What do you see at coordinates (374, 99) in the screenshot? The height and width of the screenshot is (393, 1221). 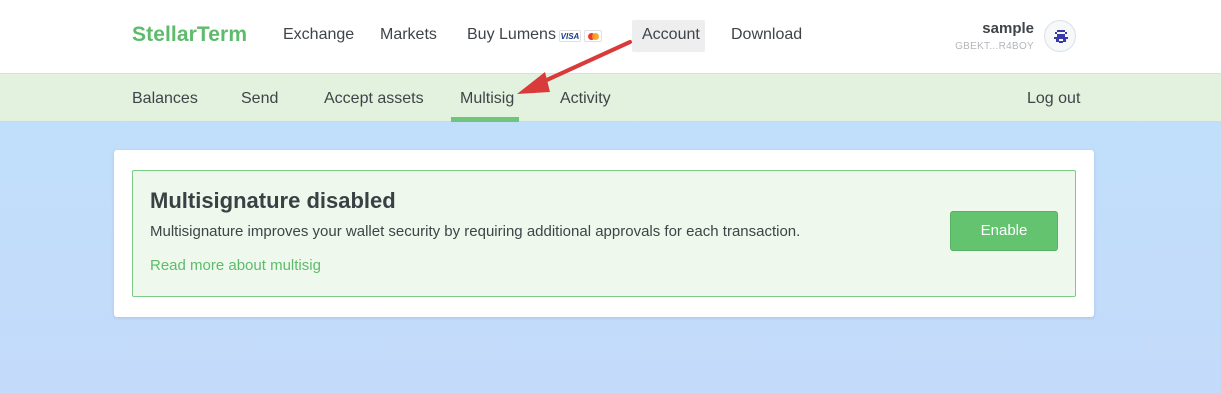 I see `subnav-accept-assets: Accept assets` at bounding box center [374, 99].